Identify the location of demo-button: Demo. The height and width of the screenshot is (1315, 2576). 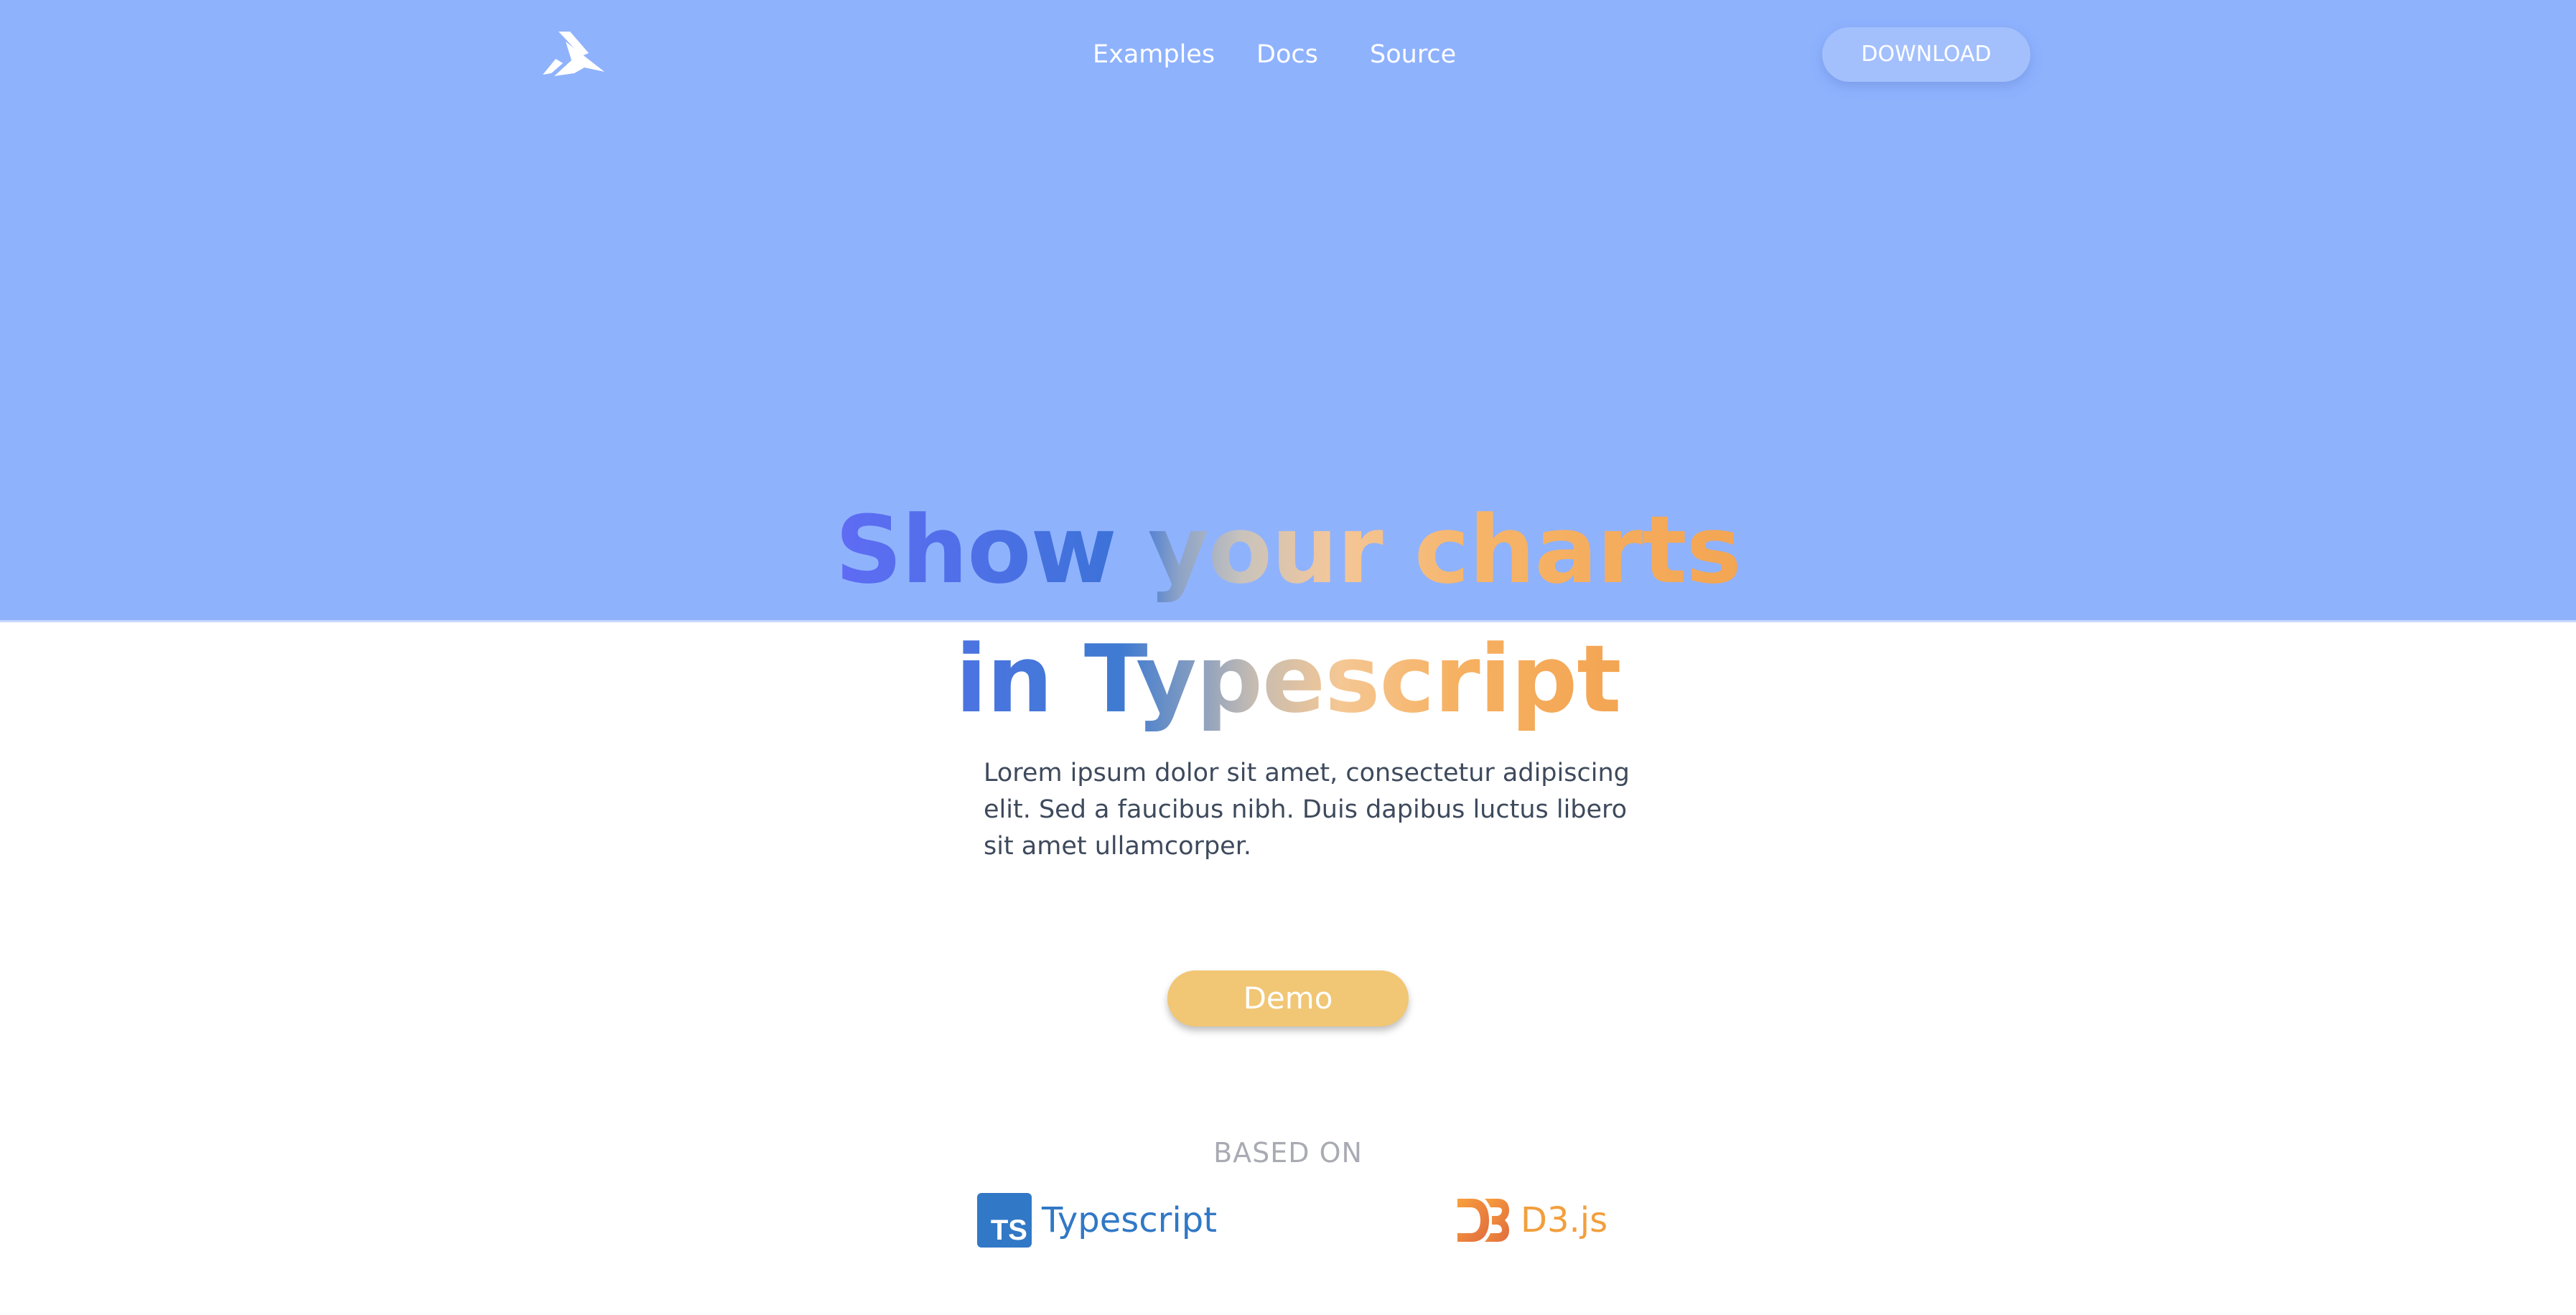
(1288, 998).